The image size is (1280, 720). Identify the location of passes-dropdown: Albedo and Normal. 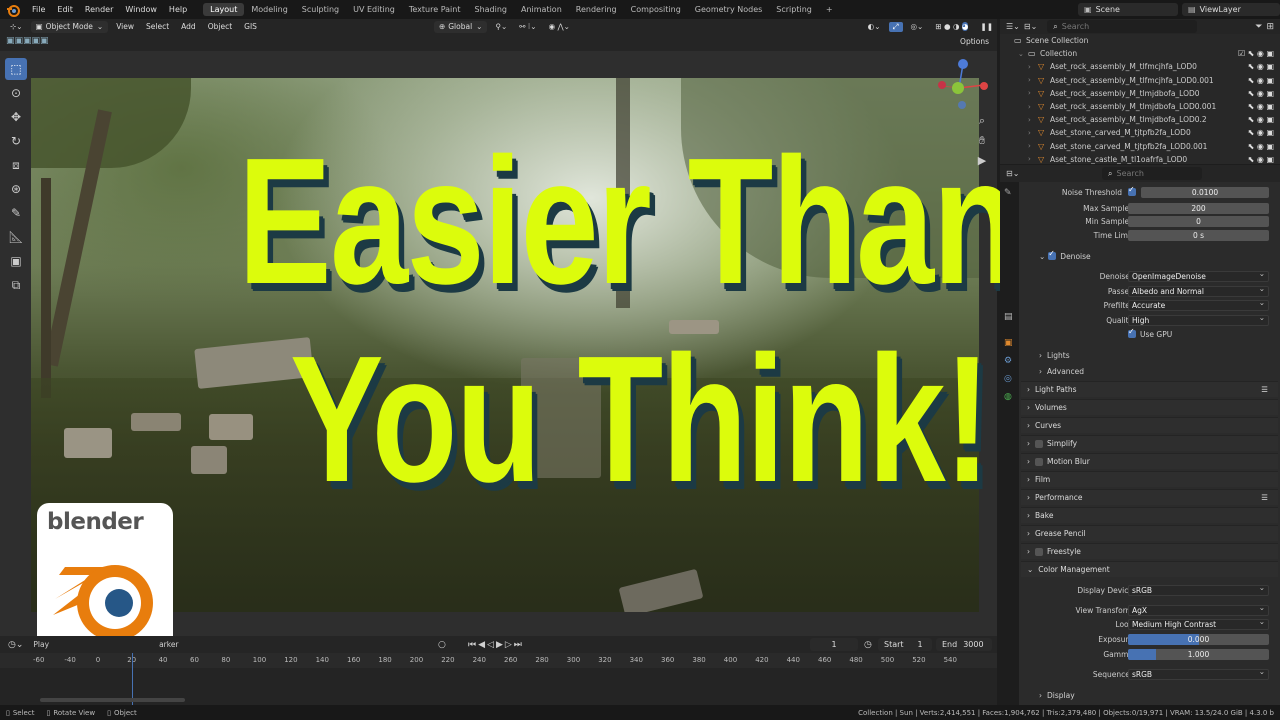
(1198, 290).